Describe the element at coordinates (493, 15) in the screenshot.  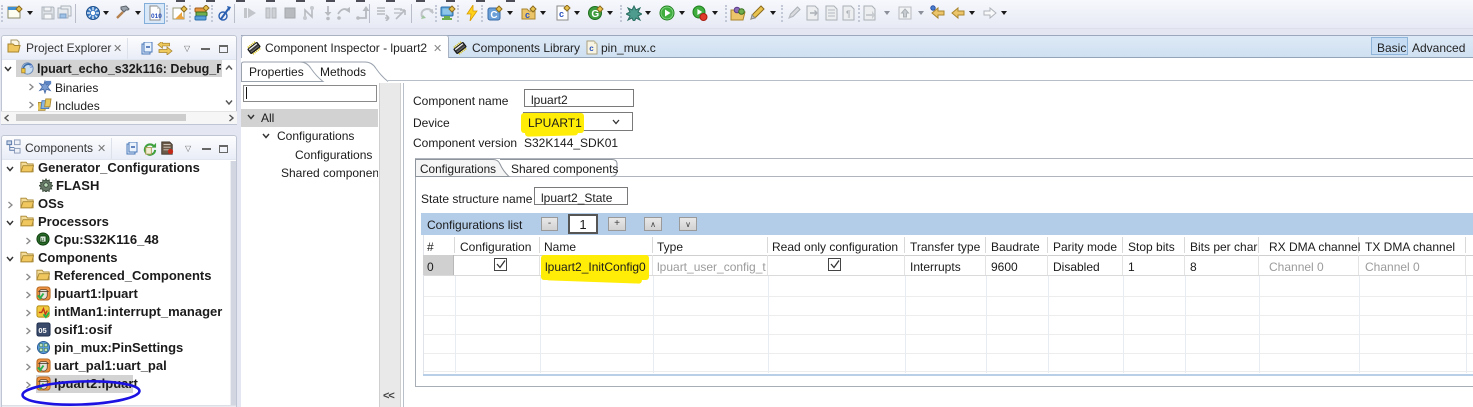
I see `svg-text: C` at that location.